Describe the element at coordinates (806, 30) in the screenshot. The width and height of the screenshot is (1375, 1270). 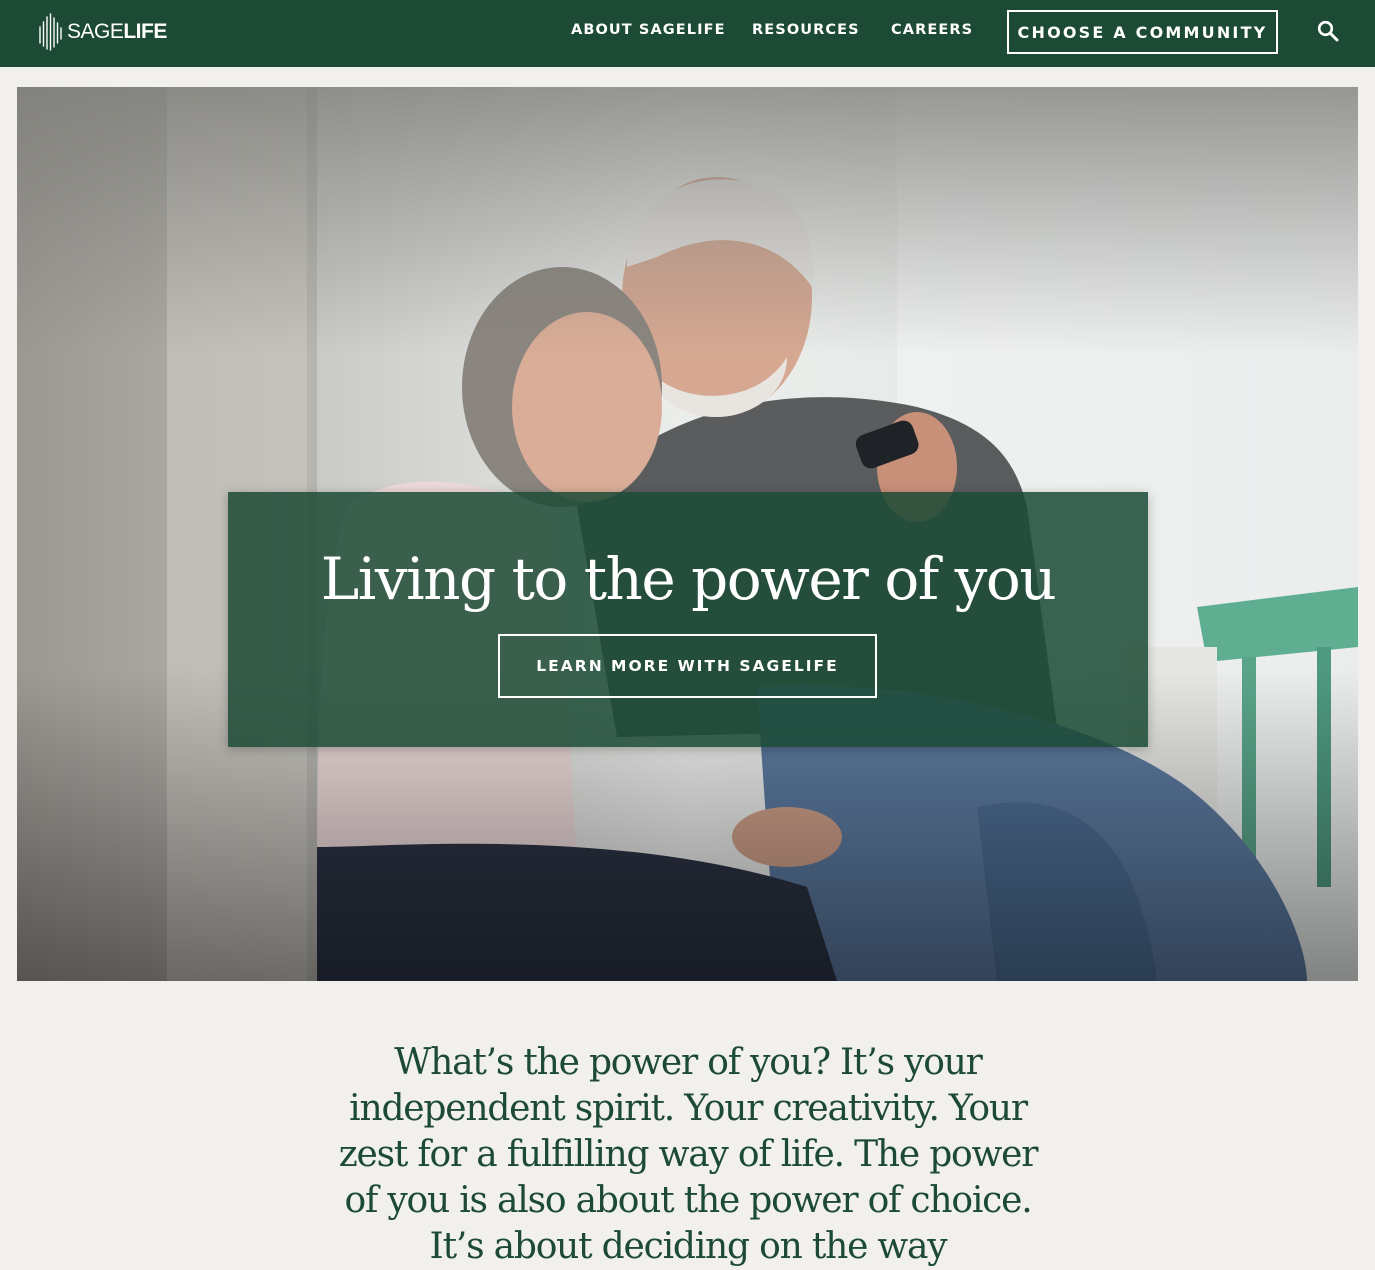
I see `nav-resources: RESOURCES` at that location.